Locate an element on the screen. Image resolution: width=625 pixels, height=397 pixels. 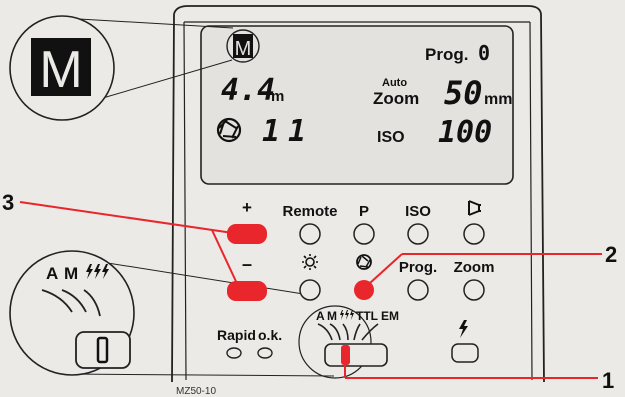
rapid-label: Rapid is located at coordinates (236, 335).